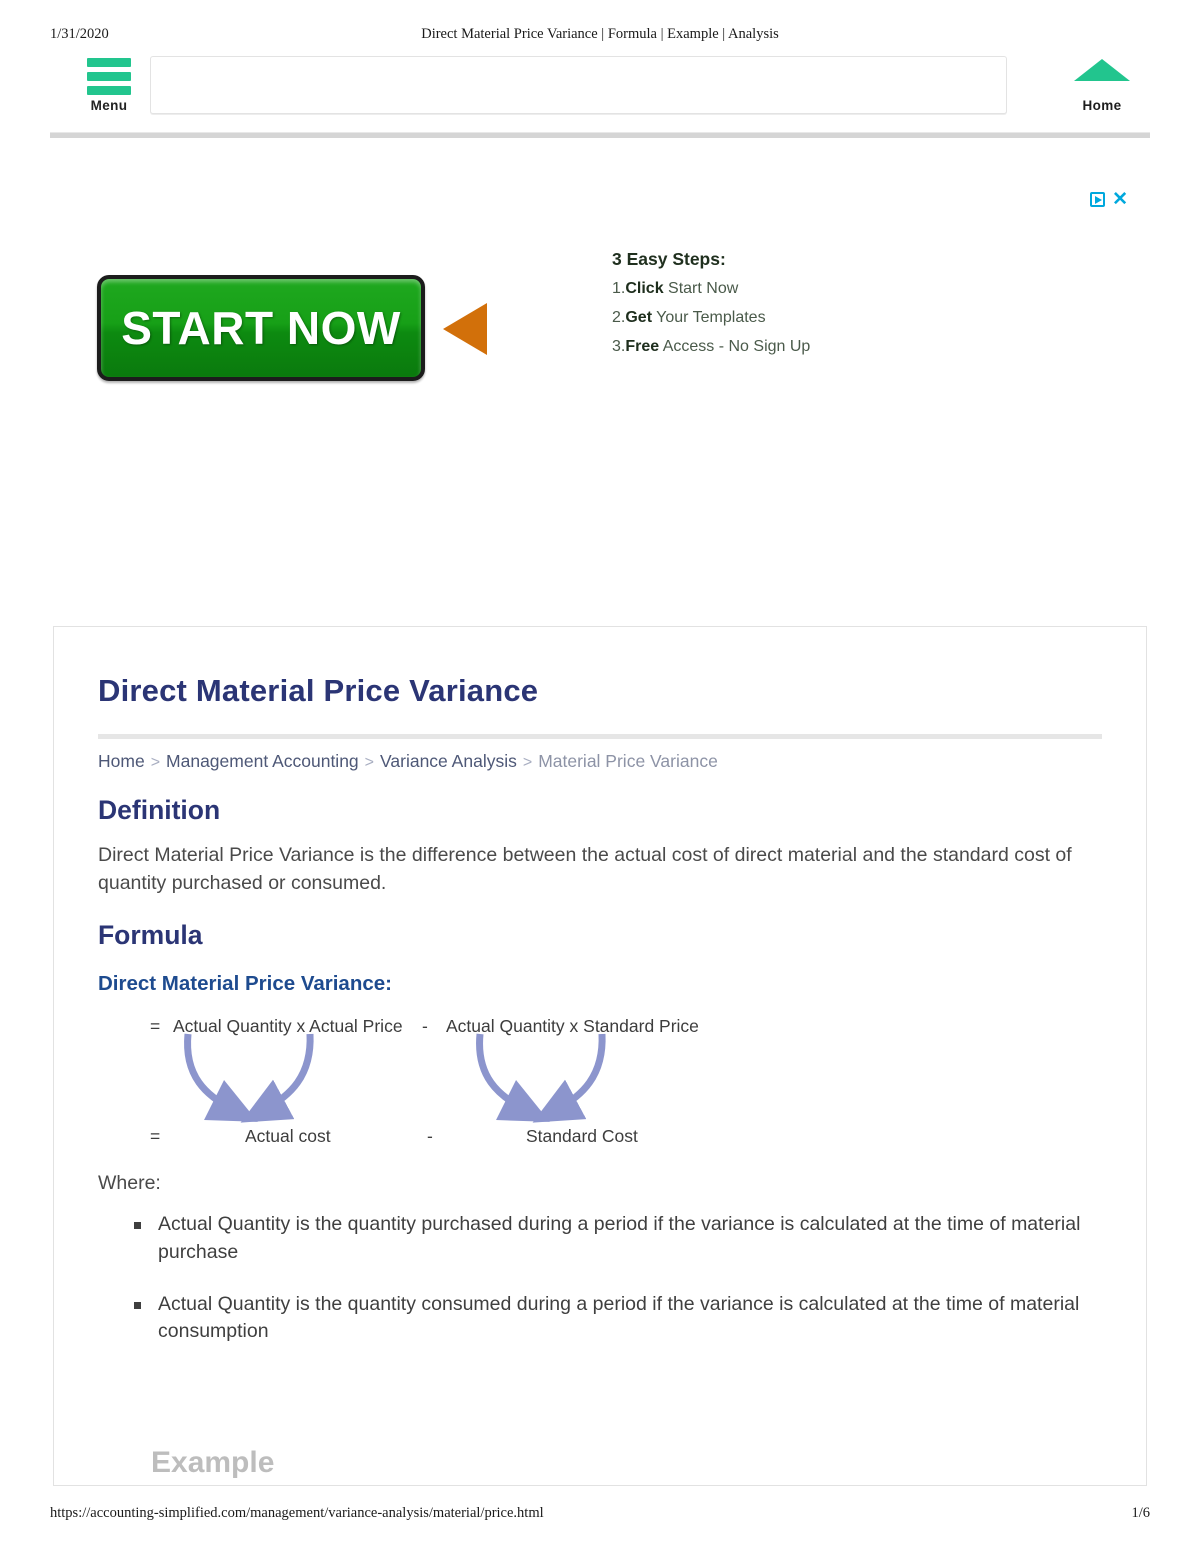 Image resolution: width=1200 pixels, height=1553 pixels. What do you see at coordinates (159, 810) in the screenshot?
I see `definition-heading: Definition` at bounding box center [159, 810].